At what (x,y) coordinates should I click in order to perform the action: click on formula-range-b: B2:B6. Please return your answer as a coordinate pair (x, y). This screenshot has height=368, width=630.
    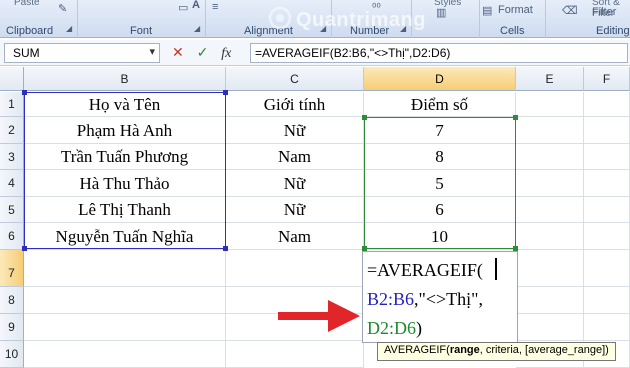
    Looking at the image, I should click on (391, 299).